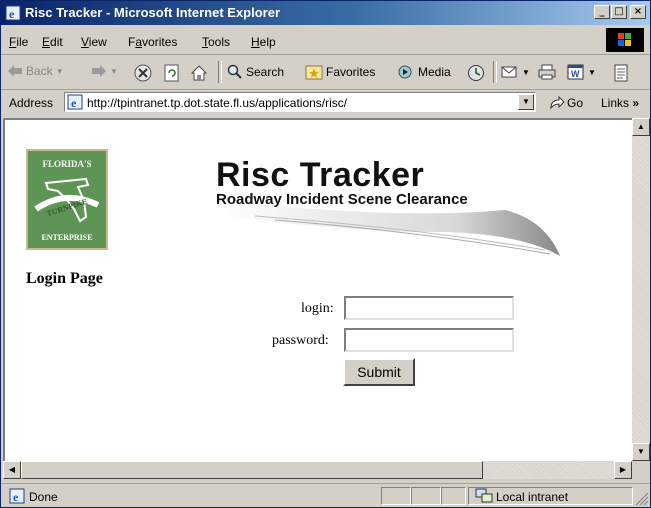 This screenshot has width=651, height=508. Describe the element at coordinates (160, 42) in the screenshot. I see `menu-favorites-label: vorites` at that location.